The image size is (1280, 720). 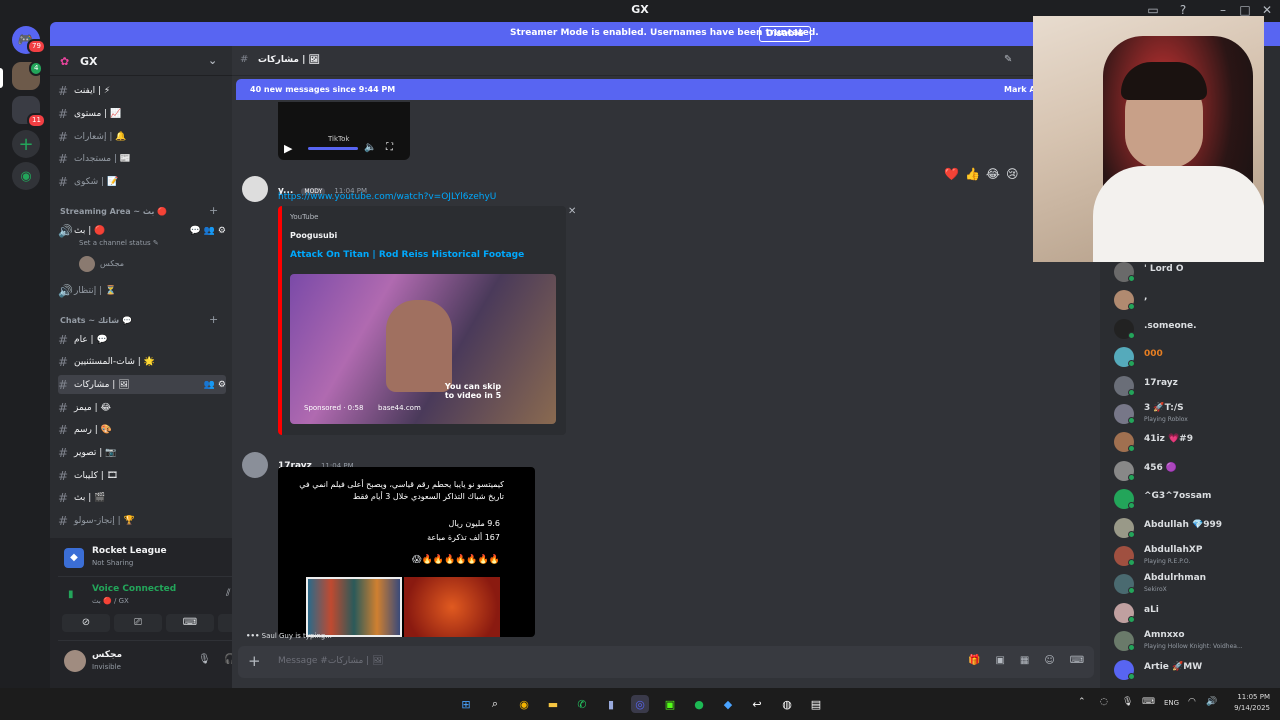 I want to click on channel-item: # إشعارات | 🔔, so click(x=142, y=136).